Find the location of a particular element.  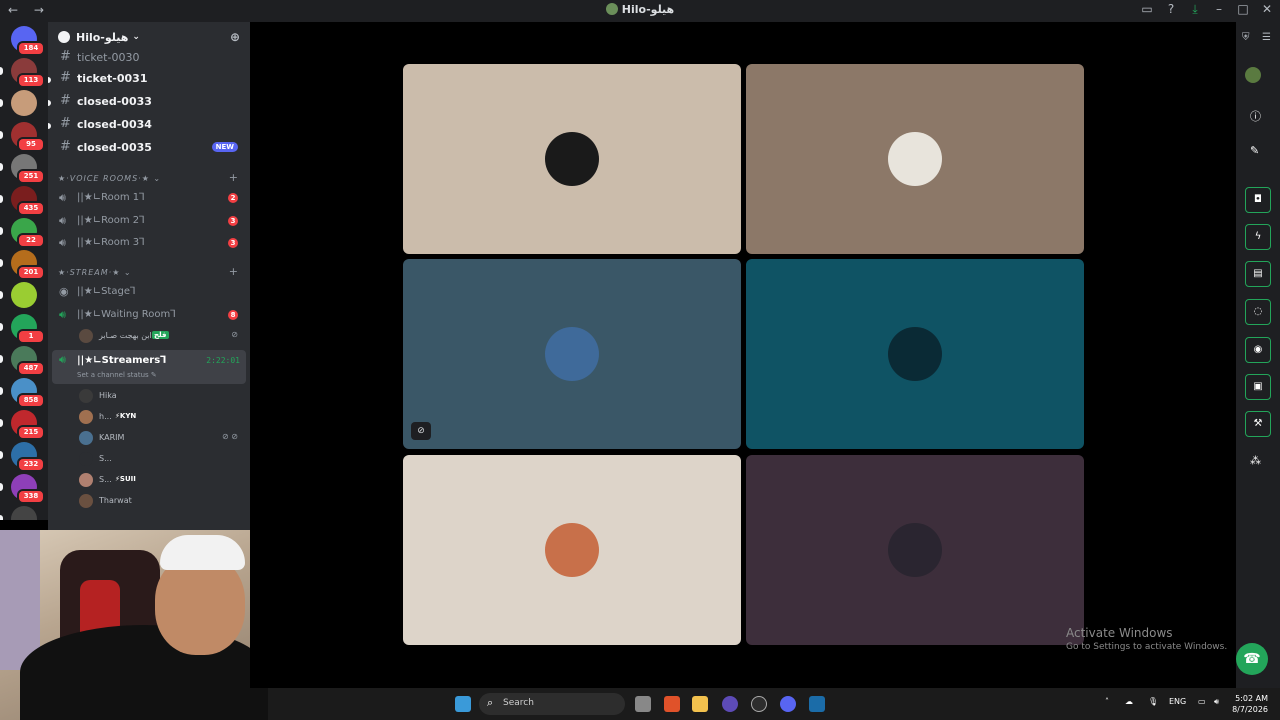

search-placeholder: Search is located at coordinates (518, 703).